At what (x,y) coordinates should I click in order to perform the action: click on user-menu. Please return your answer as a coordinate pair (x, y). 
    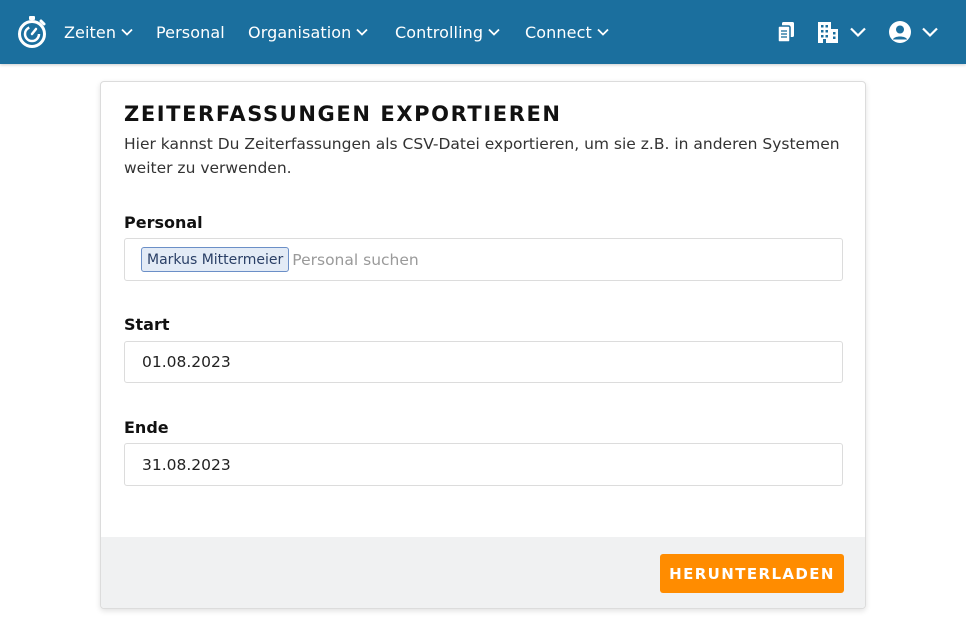
    Looking at the image, I should click on (913, 32).